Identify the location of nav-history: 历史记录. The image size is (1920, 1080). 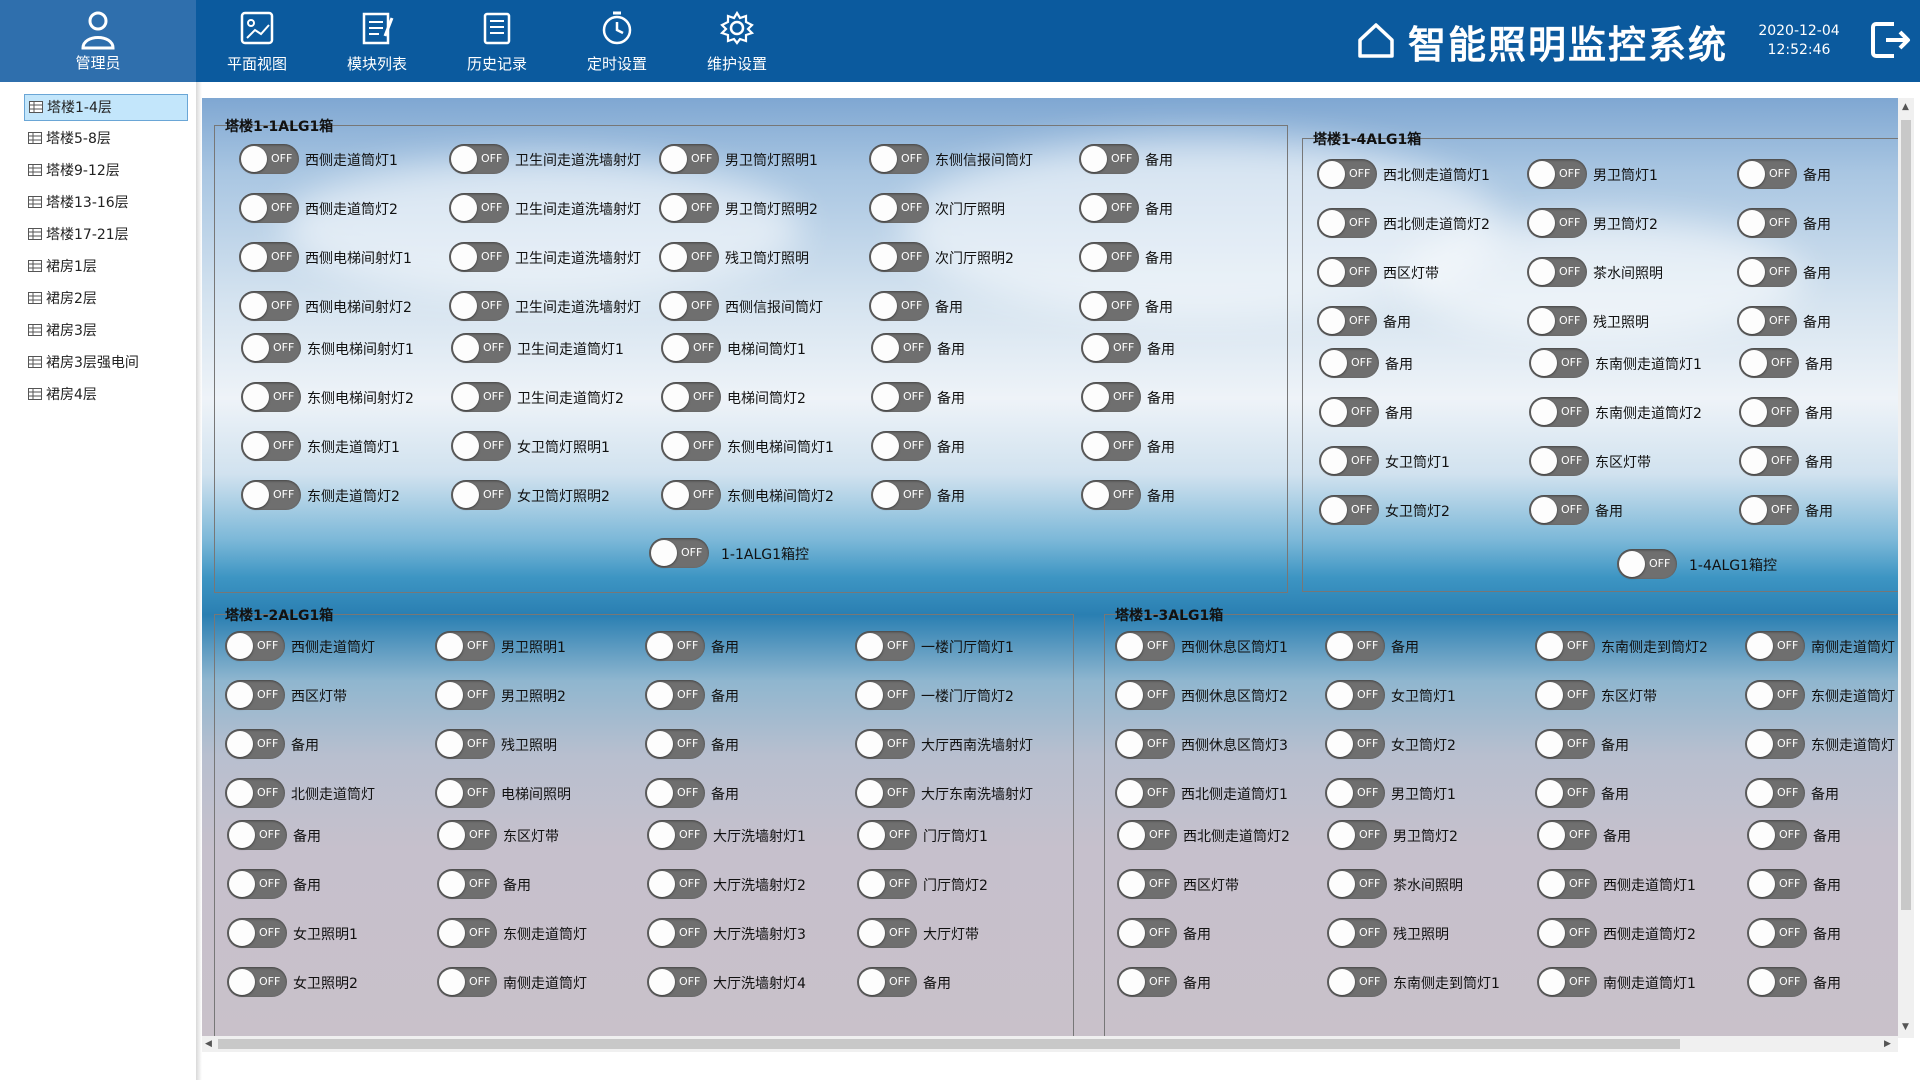
(497, 41).